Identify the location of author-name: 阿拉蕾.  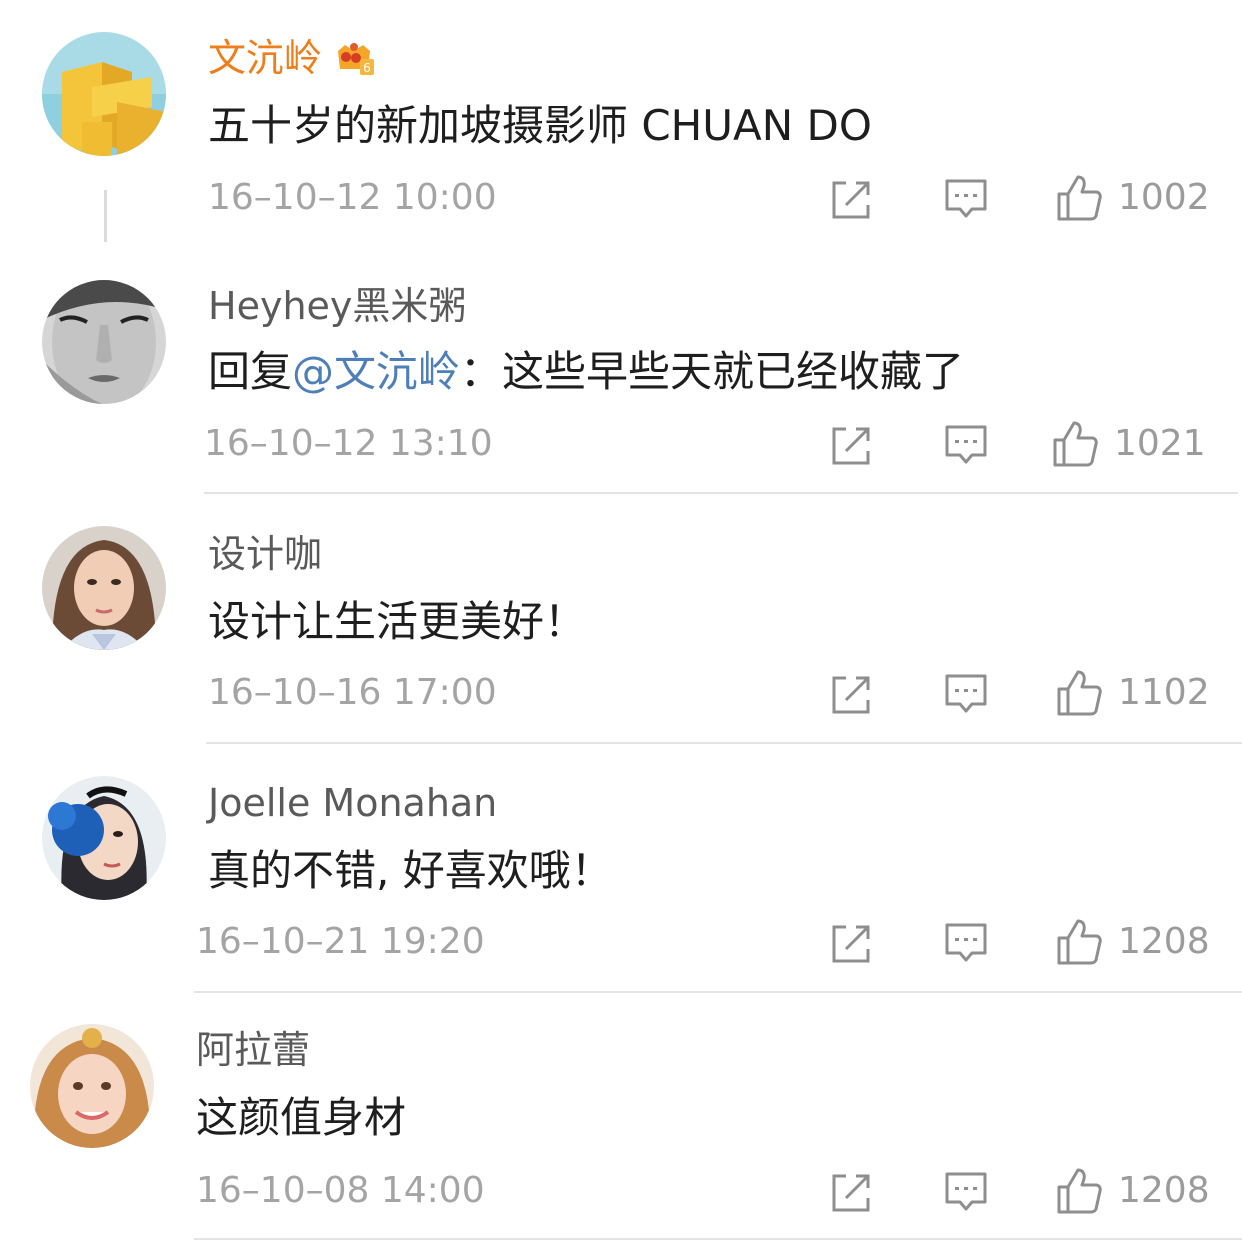
(253, 1050).